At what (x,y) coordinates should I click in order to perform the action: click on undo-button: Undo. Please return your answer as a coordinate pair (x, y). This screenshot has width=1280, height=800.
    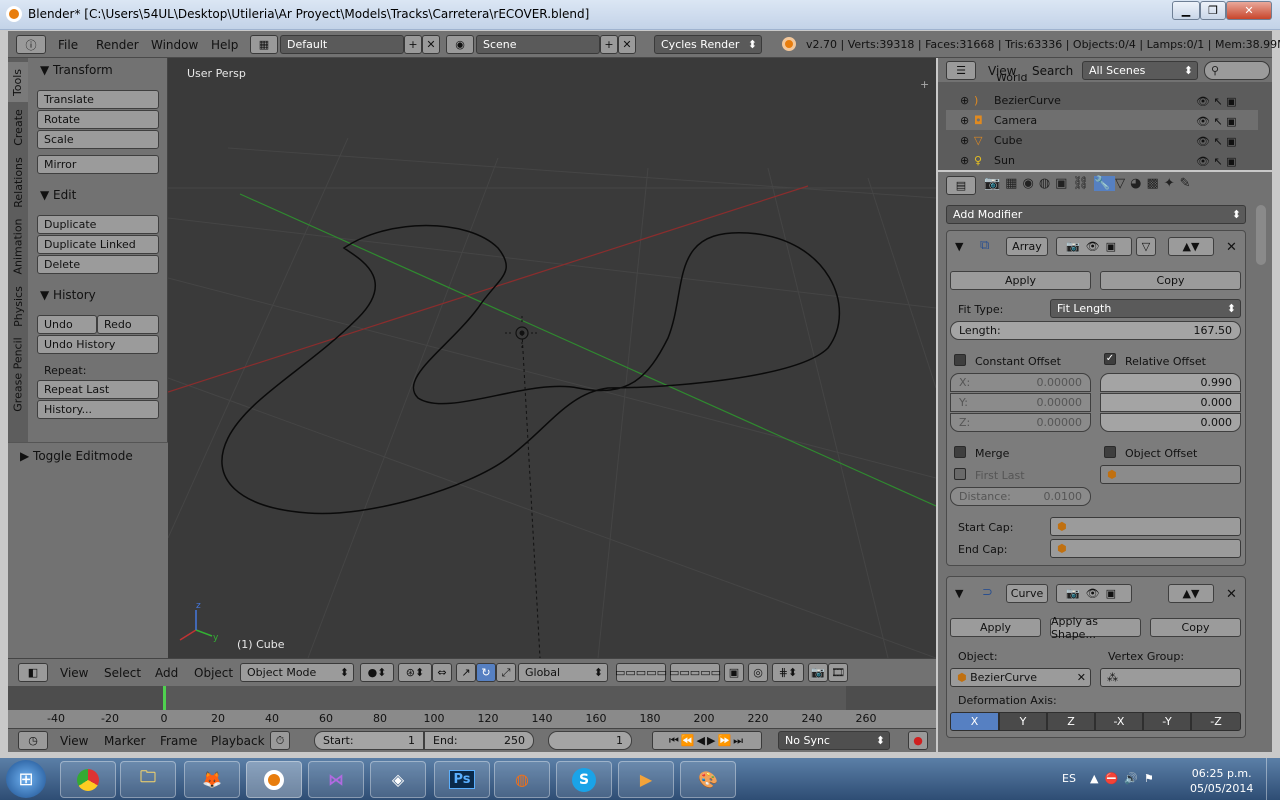
    Looking at the image, I should click on (67, 324).